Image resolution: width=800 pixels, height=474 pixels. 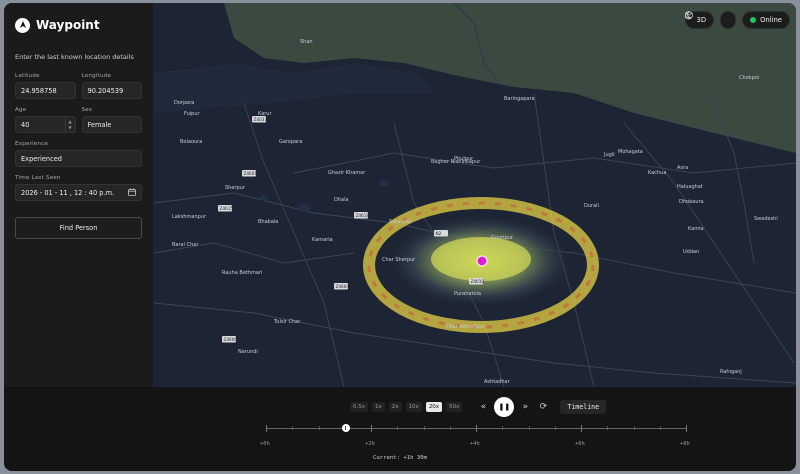 I want to click on map-place-label: Char Ashrafpur, so click(x=465, y=327).